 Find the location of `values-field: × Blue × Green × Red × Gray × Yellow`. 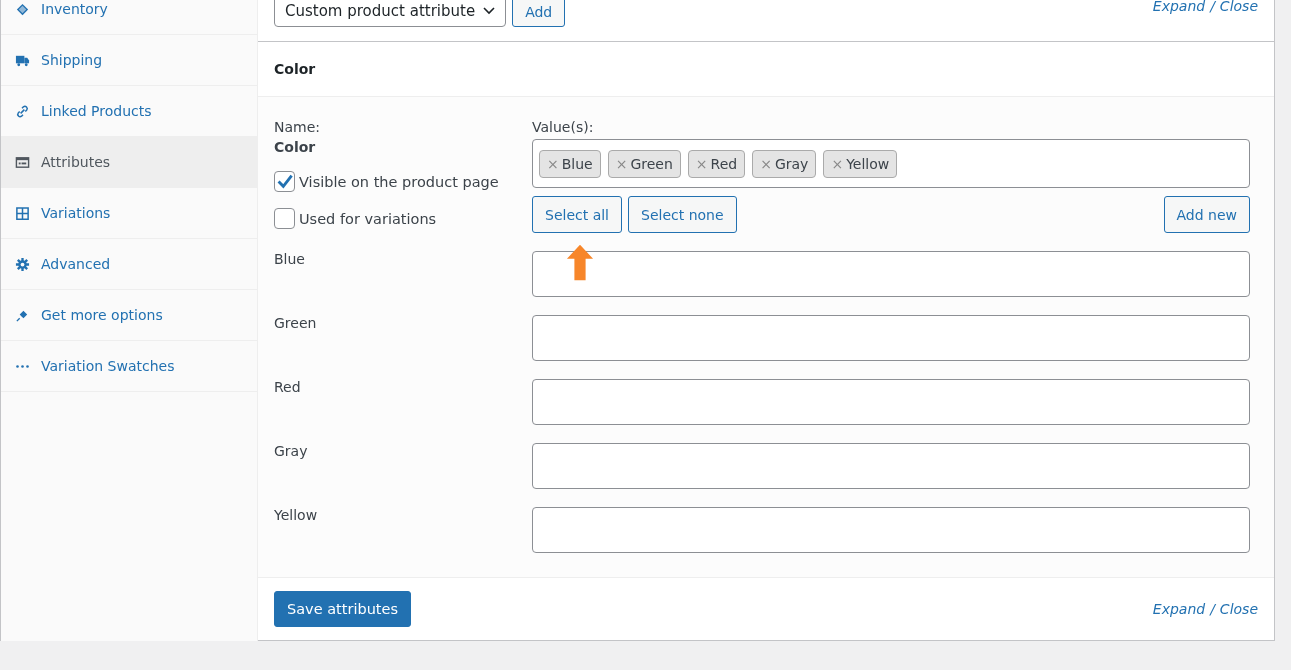

values-field: × Blue × Green × Red × Gray × Yellow is located at coordinates (891, 163).